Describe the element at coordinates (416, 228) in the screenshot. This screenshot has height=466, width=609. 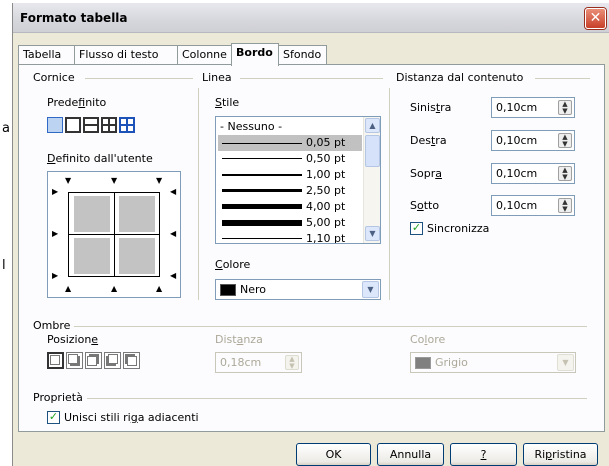
I see `sincronizza-checkbox: ✓` at that location.